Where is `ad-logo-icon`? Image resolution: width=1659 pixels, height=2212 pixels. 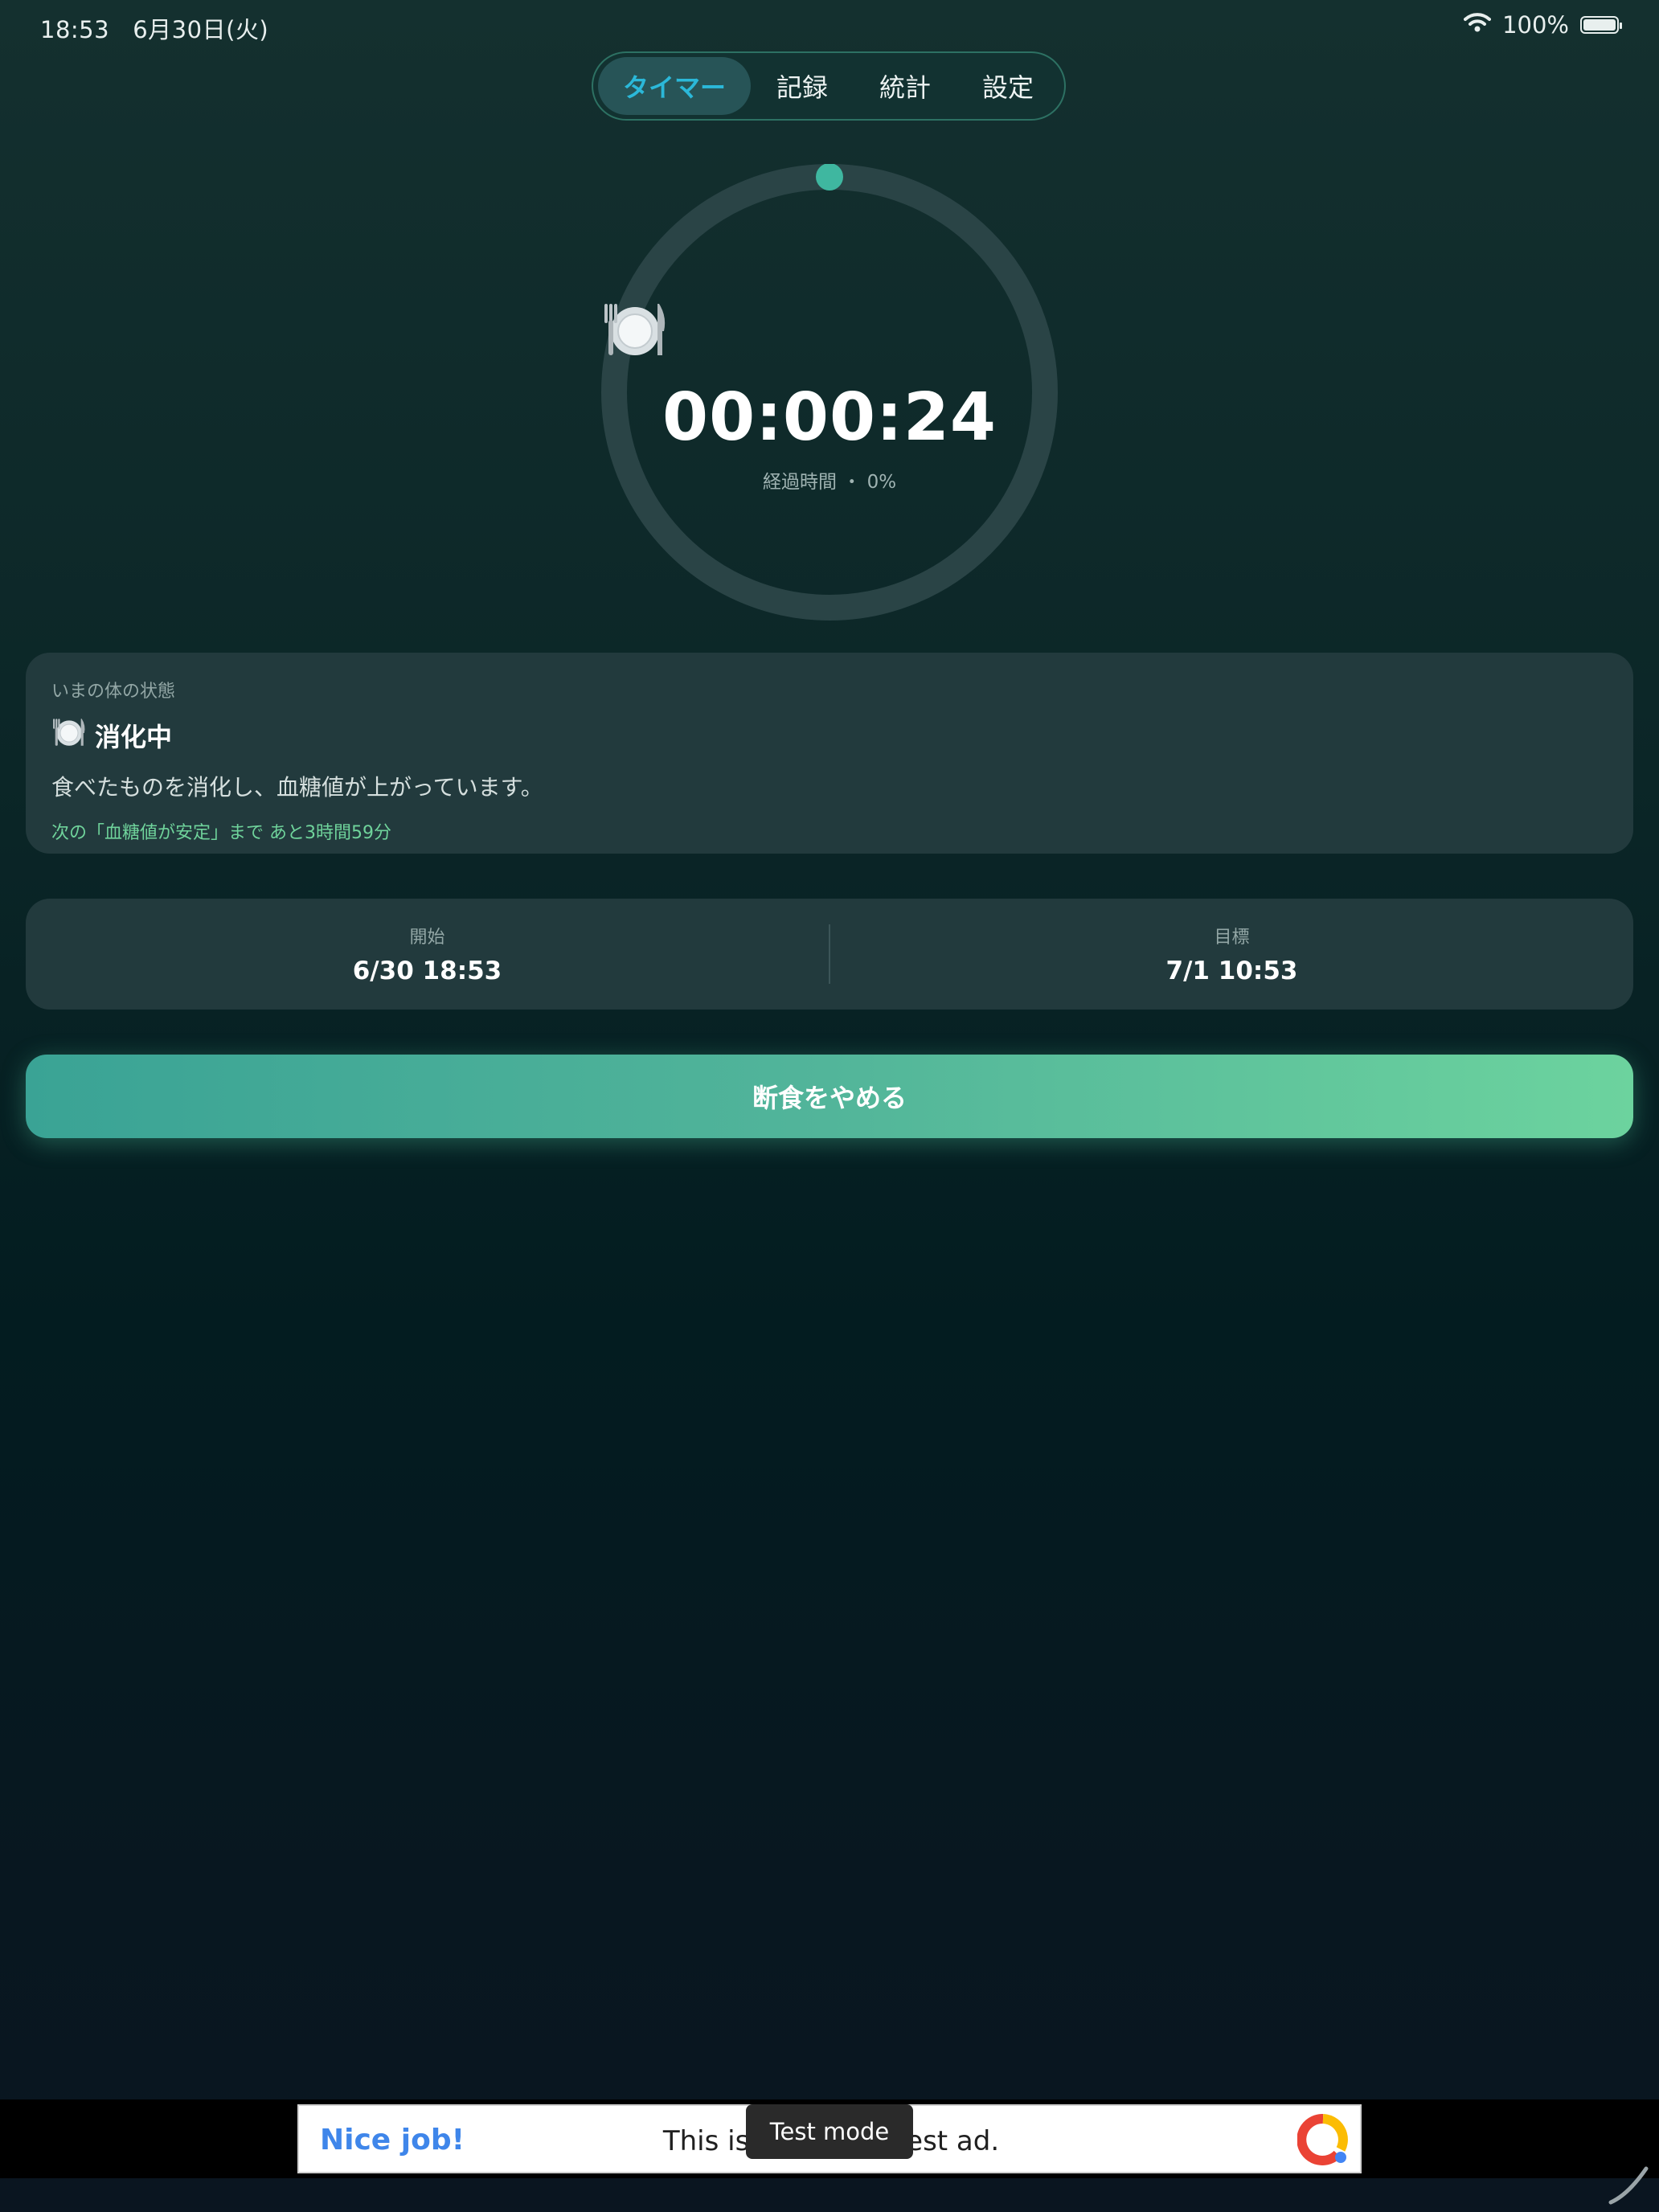 ad-logo-icon is located at coordinates (1322, 2139).